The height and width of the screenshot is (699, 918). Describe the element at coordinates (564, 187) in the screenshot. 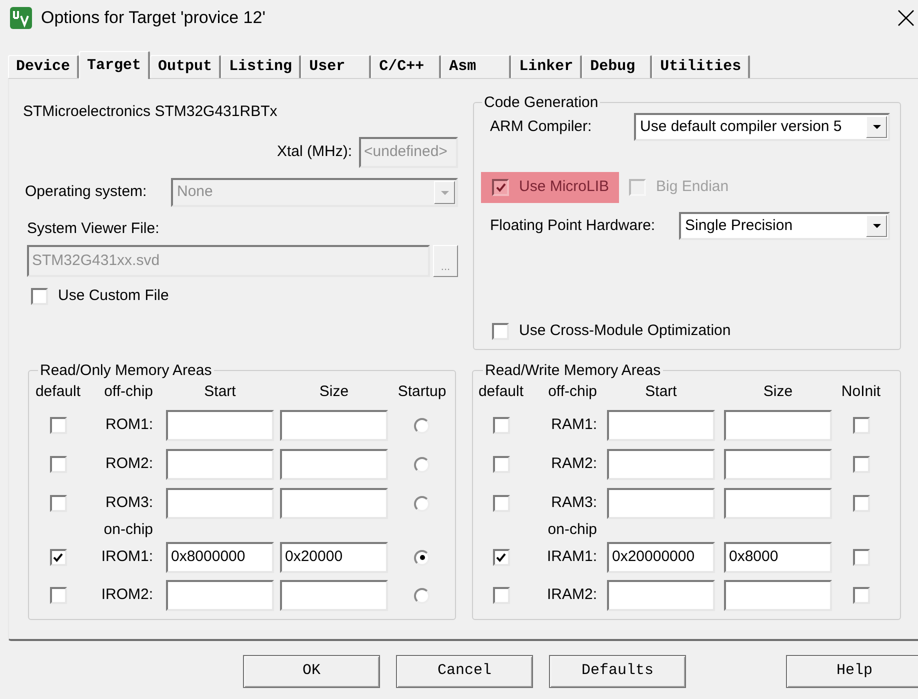

I see `checkbox-label: Use MicroLIB` at that location.